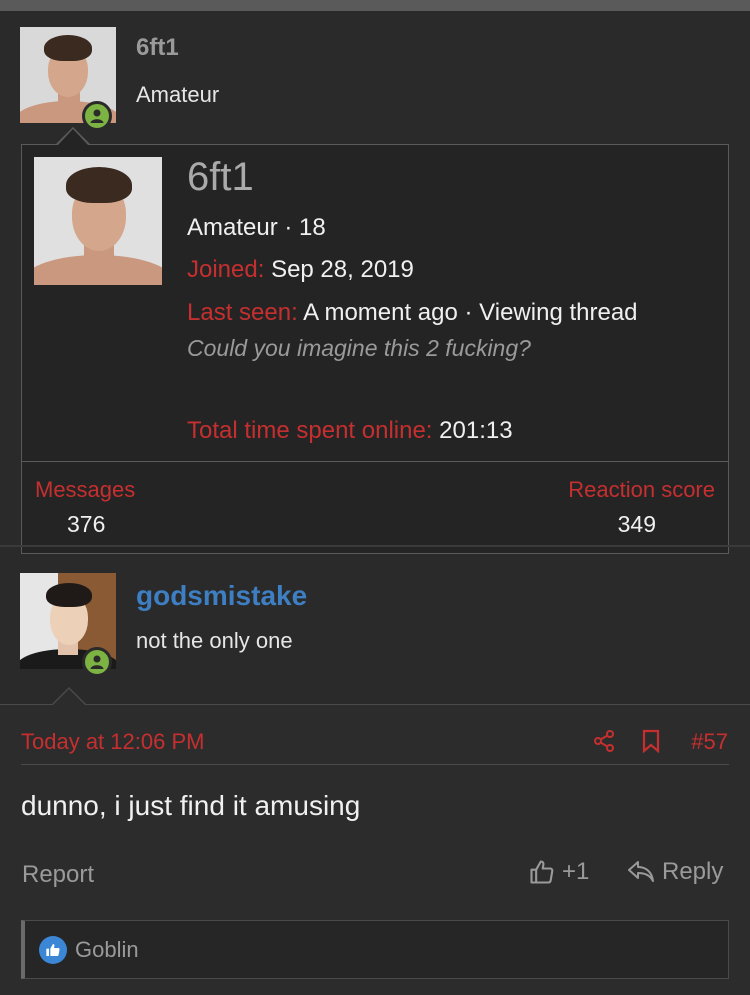  What do you see at coordinates (107, 950) in the screenshot?
I see `reaction-users: Goblin` at bounding box center [107, 950].